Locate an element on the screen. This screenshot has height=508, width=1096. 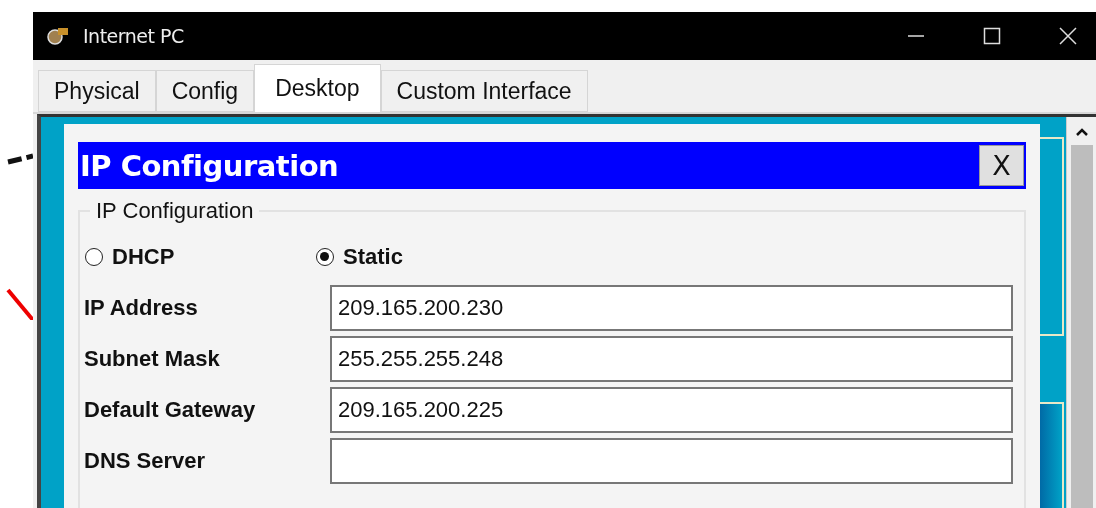
tab: Config is located at coordinates (205, 91).